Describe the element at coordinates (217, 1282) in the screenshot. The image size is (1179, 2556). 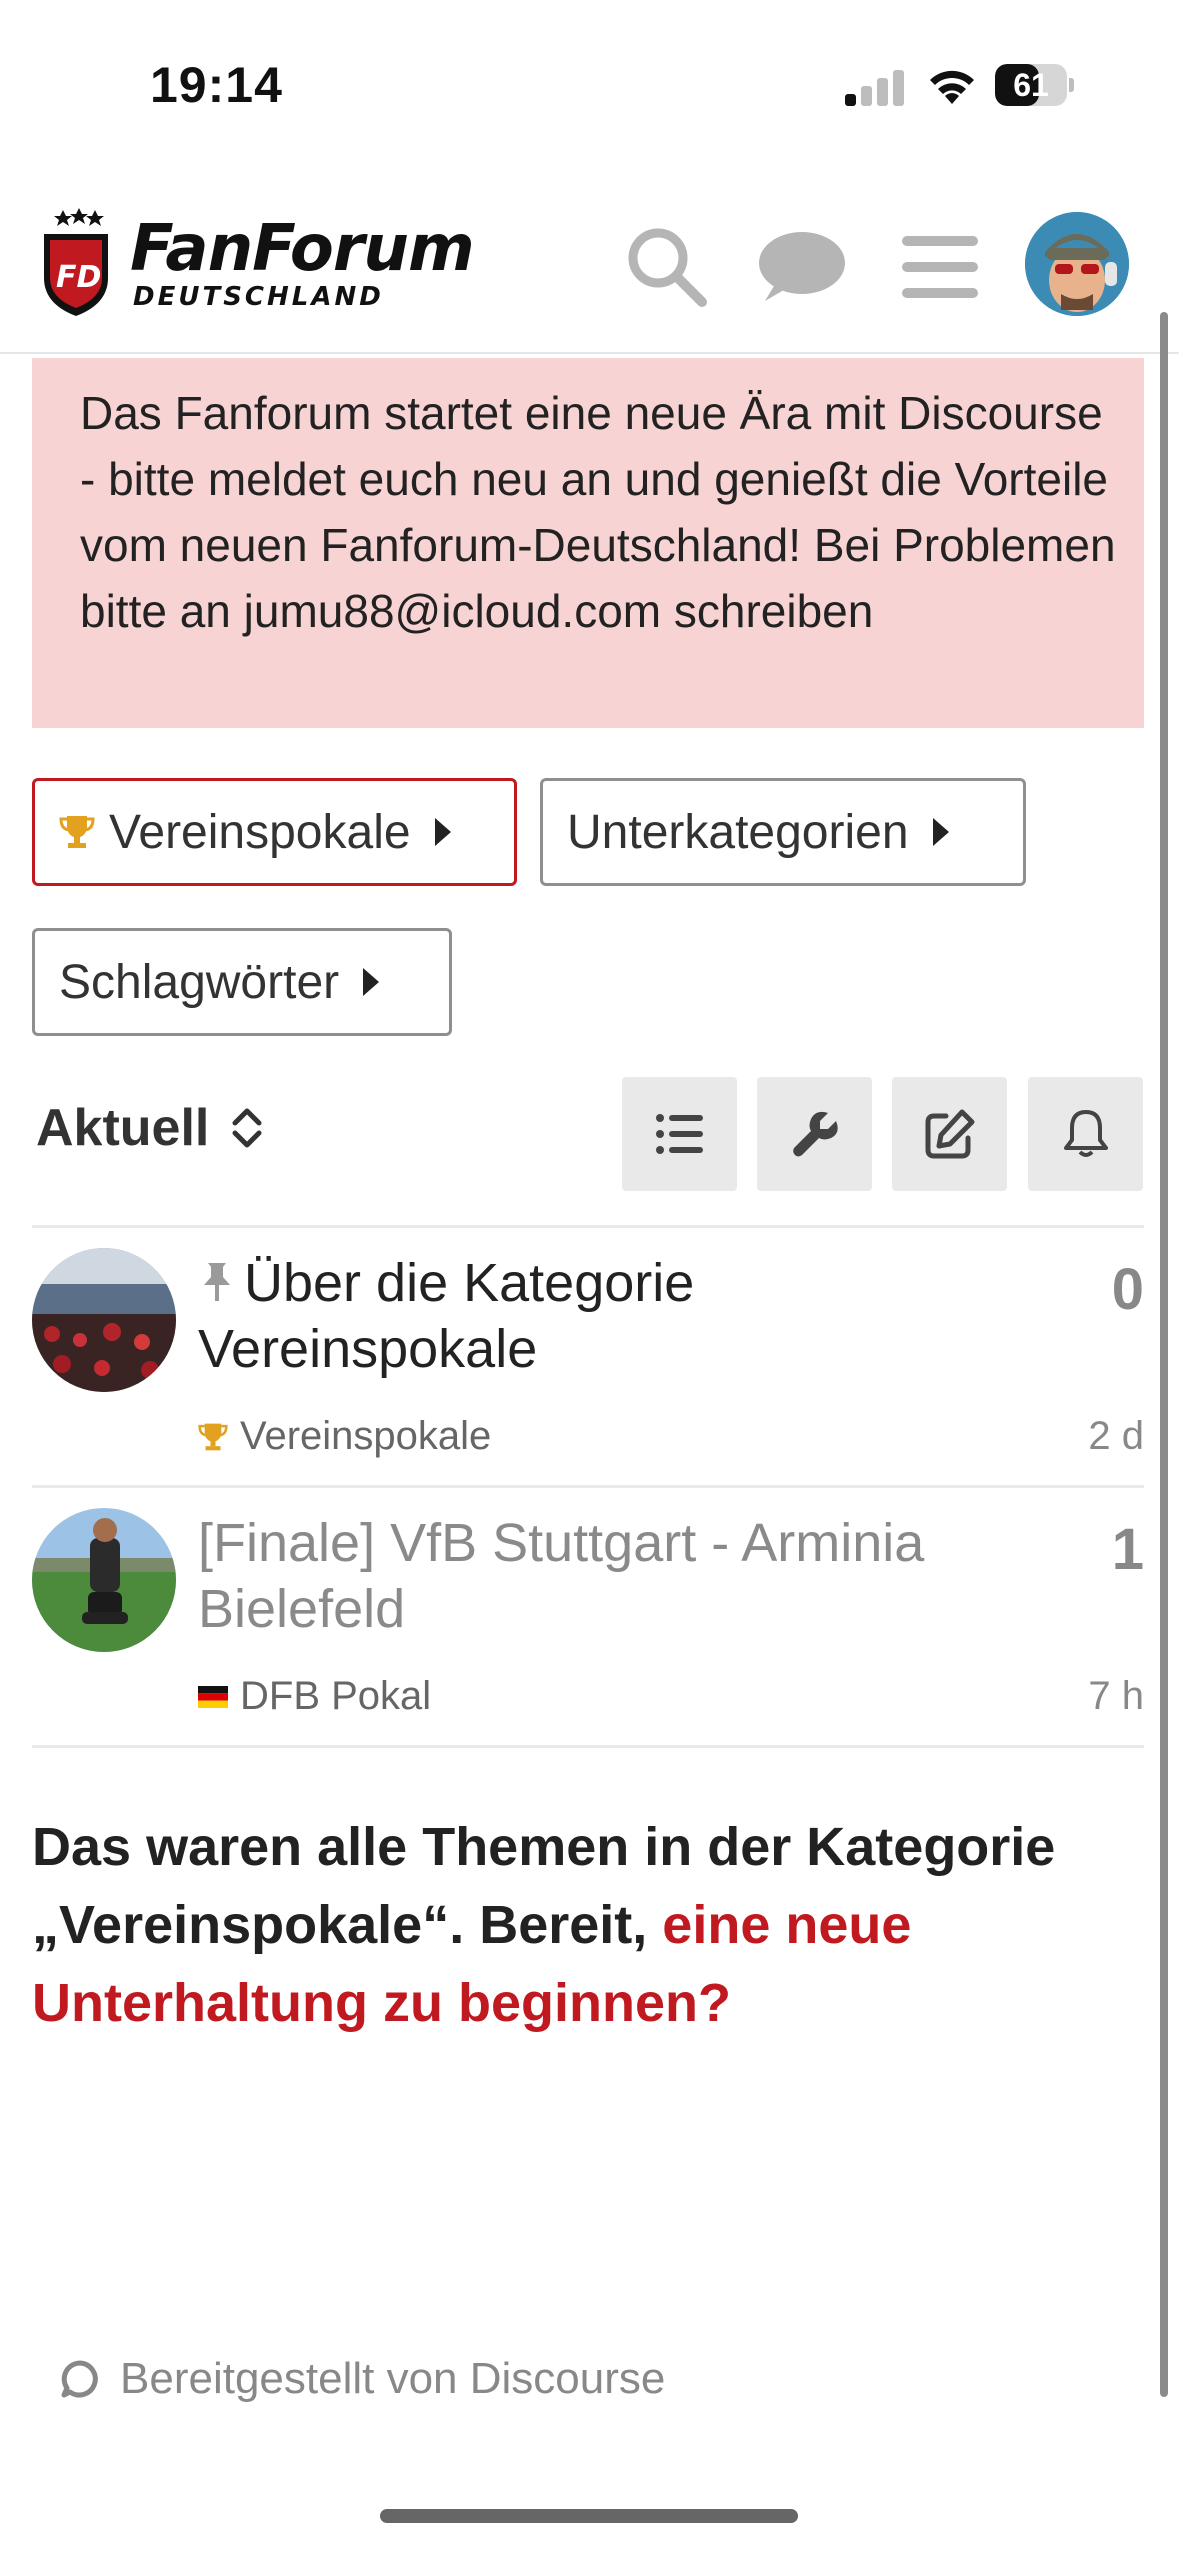
I see `pin-icon` at that location.